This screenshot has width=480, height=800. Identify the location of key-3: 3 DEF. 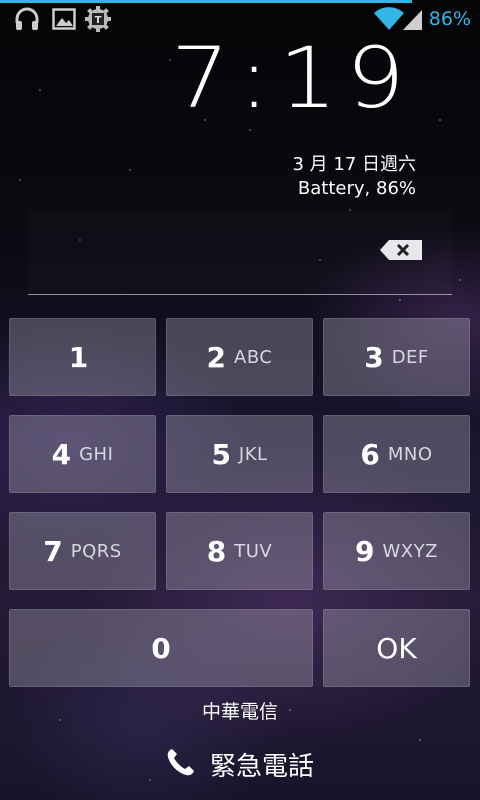
(396, 357).